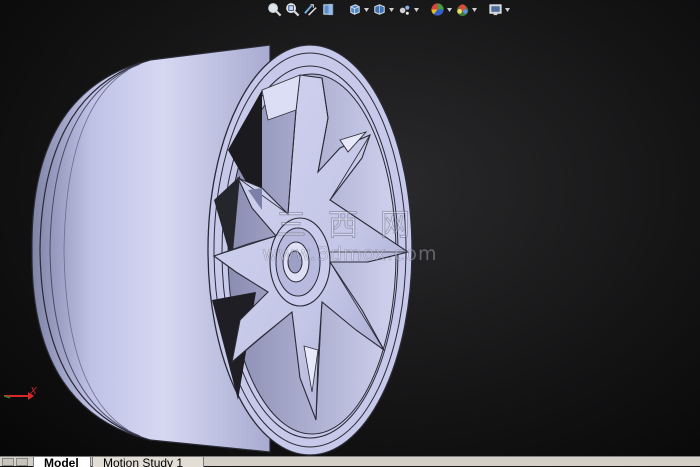  What do you see at coordinates (404, 10) in the screenshot?
I see `hide-show-items-icon` at bounding box center [404, 10].